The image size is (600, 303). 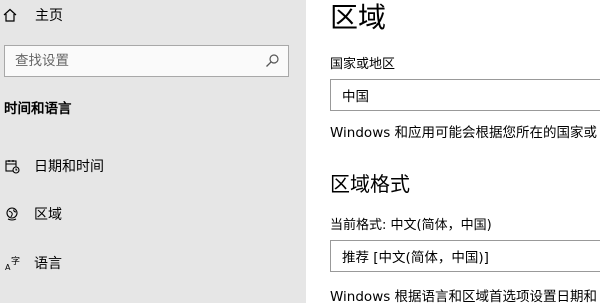 I want to click on calendar-clock-icon, so click(x=12, y=166).